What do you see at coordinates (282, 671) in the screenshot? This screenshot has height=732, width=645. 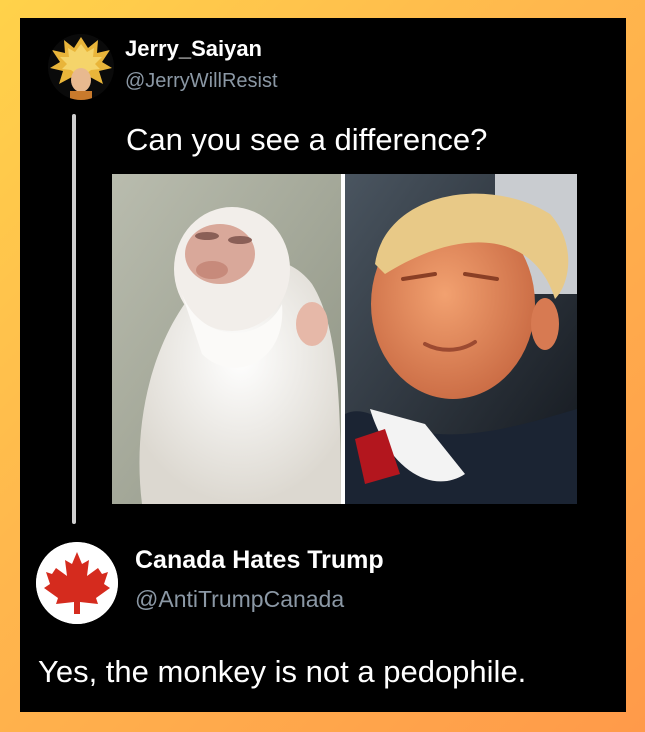 I see `tweet-text: Yes, the monkey is not a pedophile.` at bounding box center [282, 671].